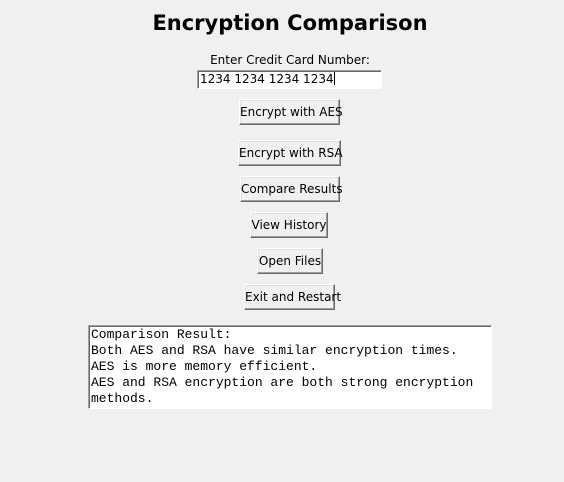 This screenshot has width=564, height=482. Describe the element at coordinates (204, 366) in the screenshot. I see `result-line: AES is more memory efficient.` at that location.